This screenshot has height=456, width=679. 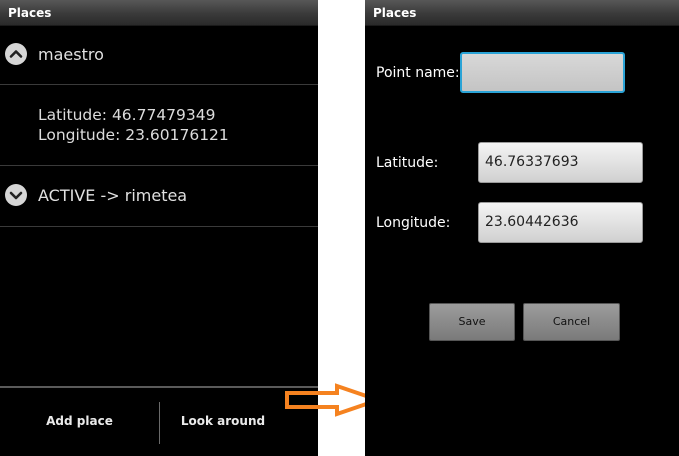 What do you see at coordinates (223, 422) in the screenshot?
I see `look-around-button: Look around` at bounding box center [223, 422].